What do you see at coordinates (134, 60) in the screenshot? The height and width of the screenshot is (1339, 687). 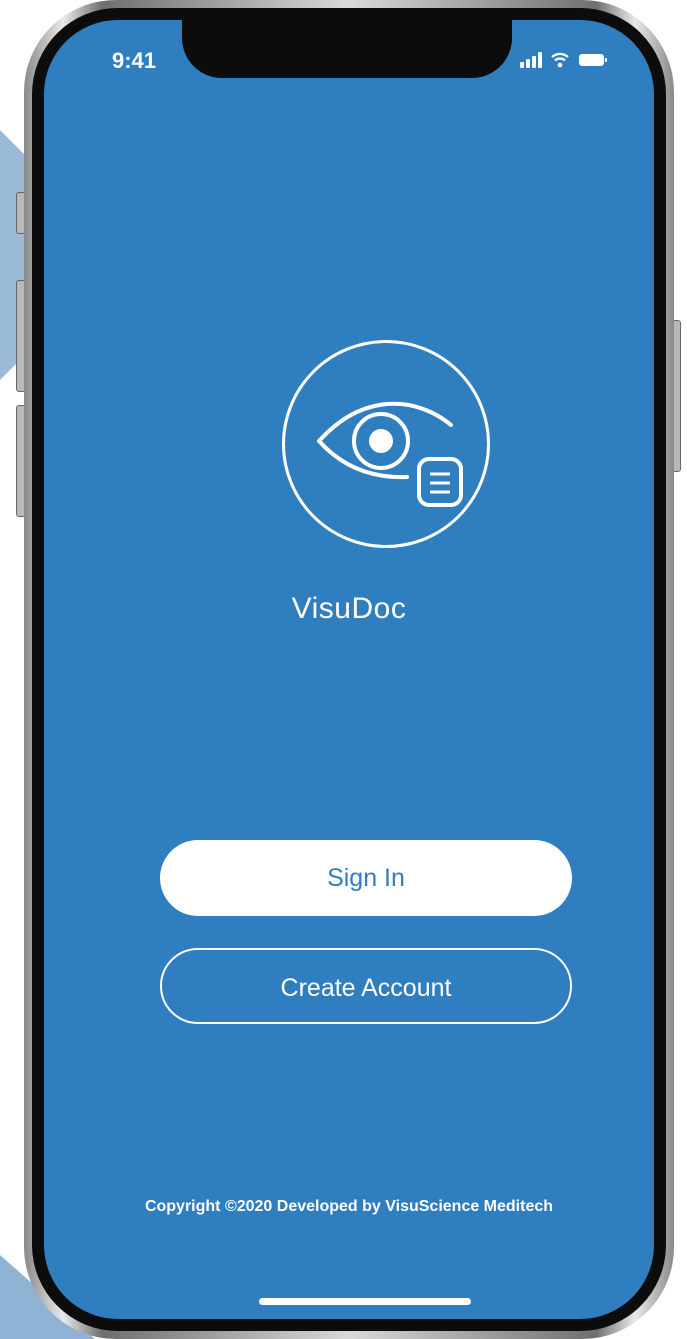 I see `status-time: 9:41` at bounding box center [134, 60].